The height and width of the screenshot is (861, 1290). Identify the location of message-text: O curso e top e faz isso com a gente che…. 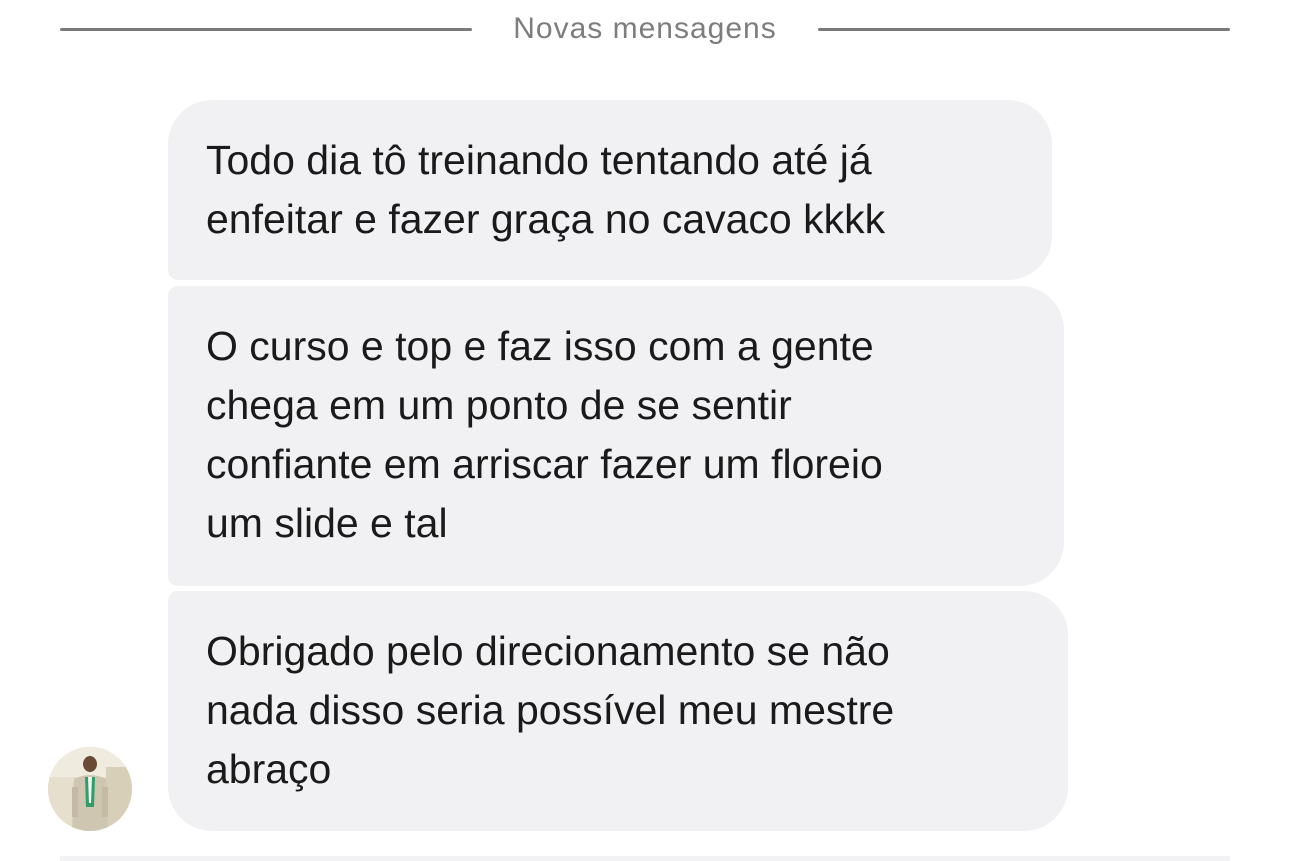
(544, 434).